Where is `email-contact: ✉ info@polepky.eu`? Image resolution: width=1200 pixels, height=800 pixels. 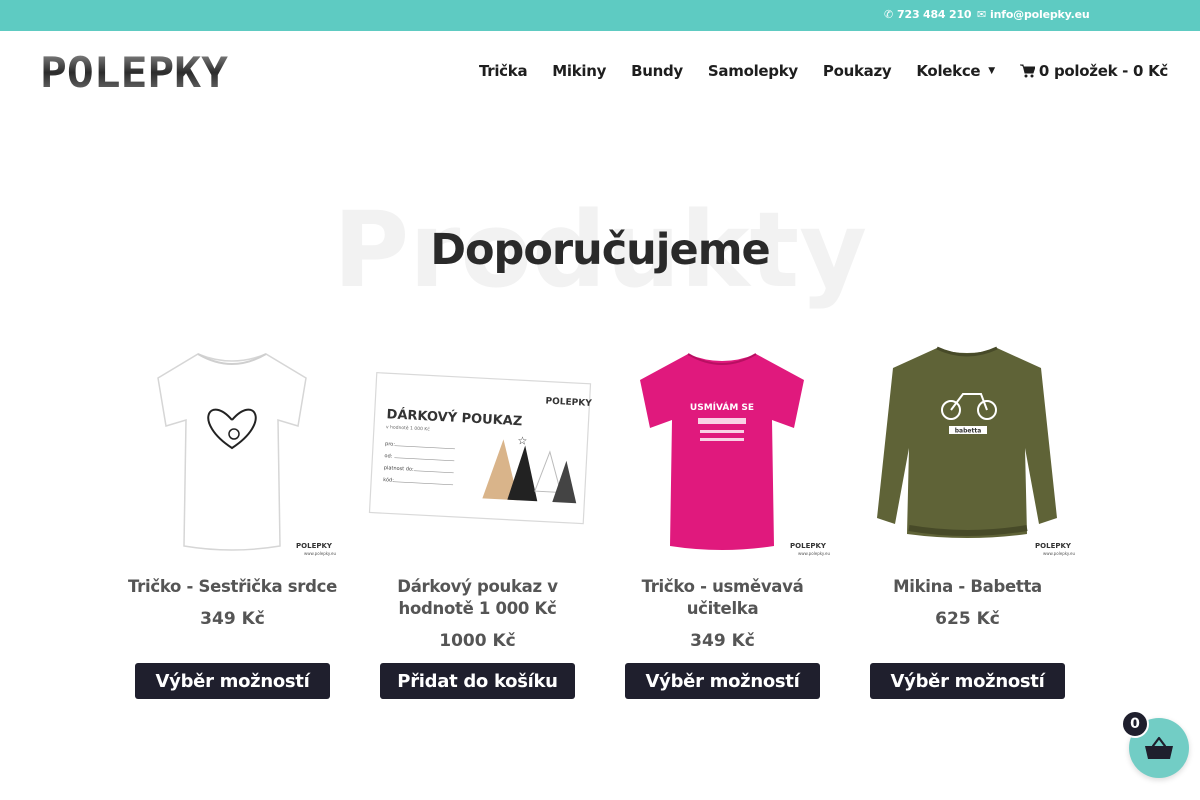
email-contact: ✉ info@polepky.eu is located at coordinates (1033, 14).